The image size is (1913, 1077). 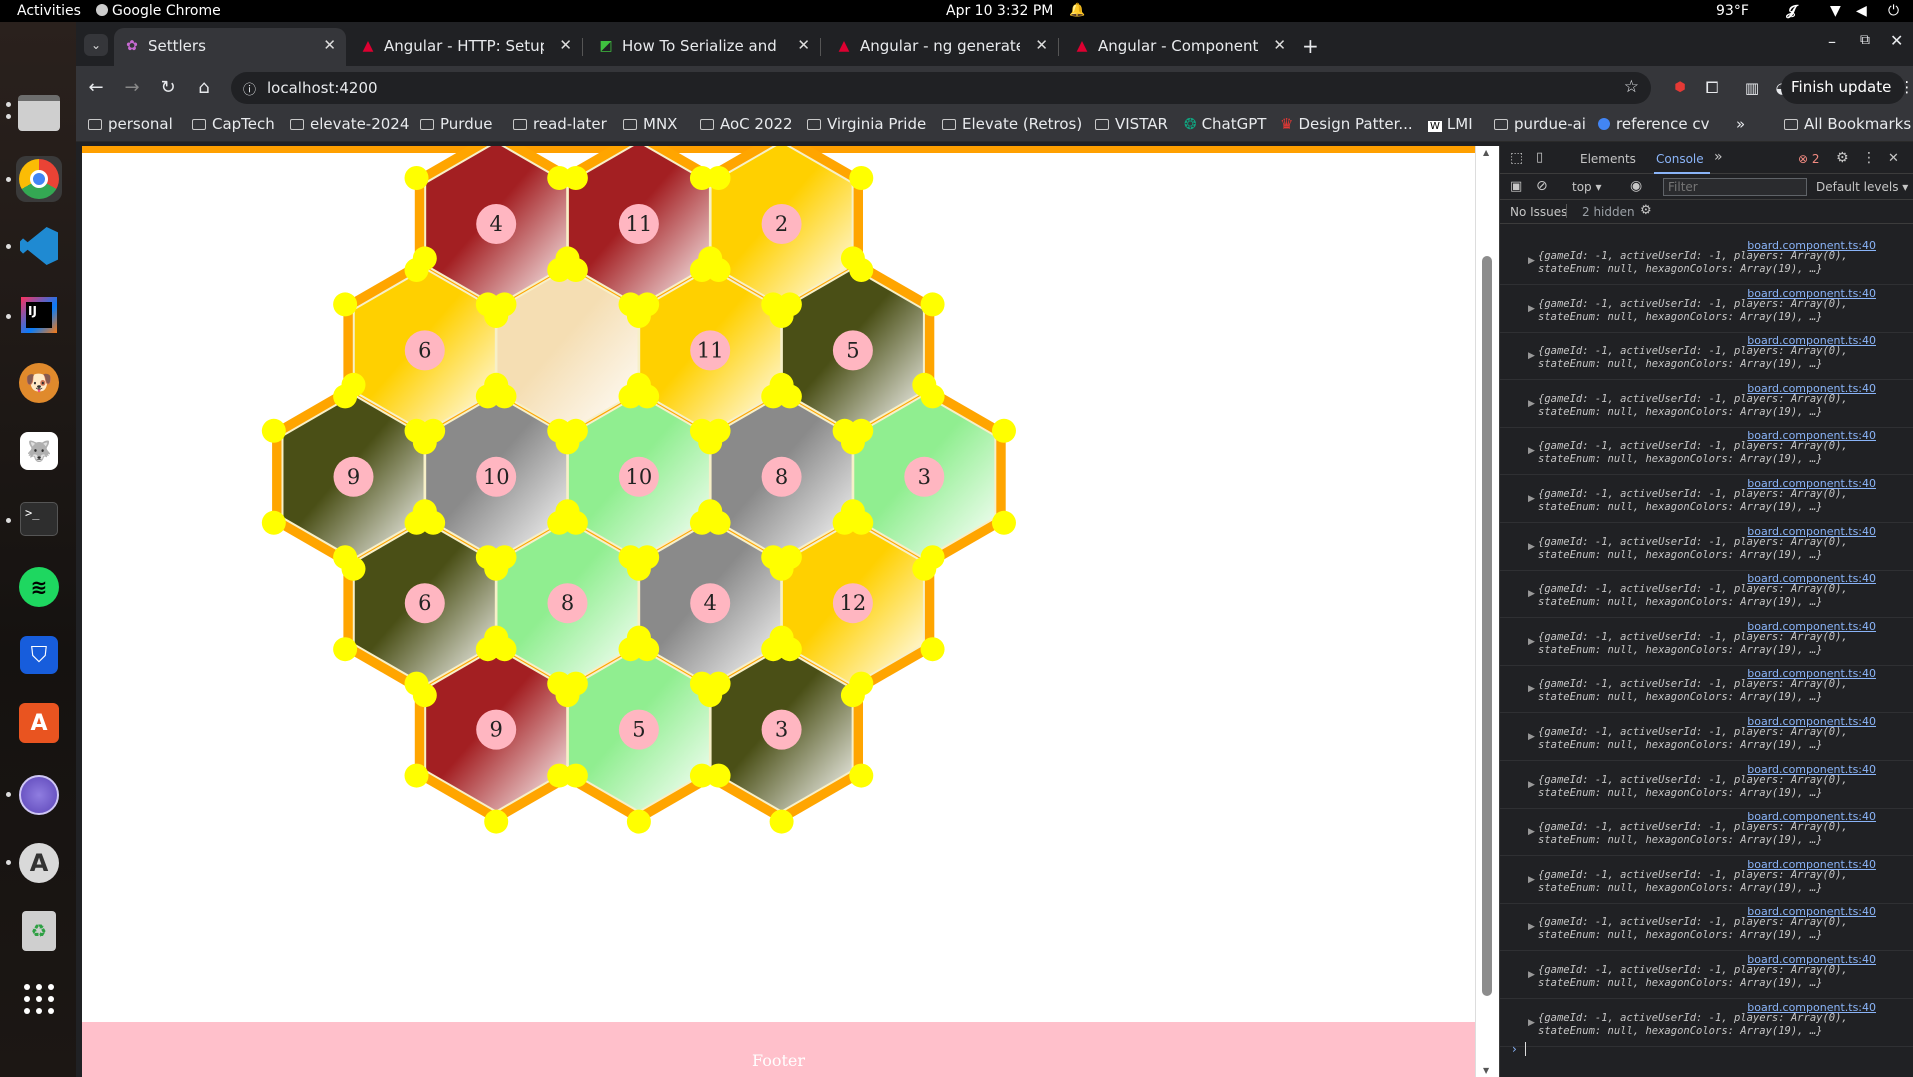 What do you see at coordinates (158, 11) in the screenshot?
I see `chrome-app-menu: Google Chrome` at bounding box center [158, 11].